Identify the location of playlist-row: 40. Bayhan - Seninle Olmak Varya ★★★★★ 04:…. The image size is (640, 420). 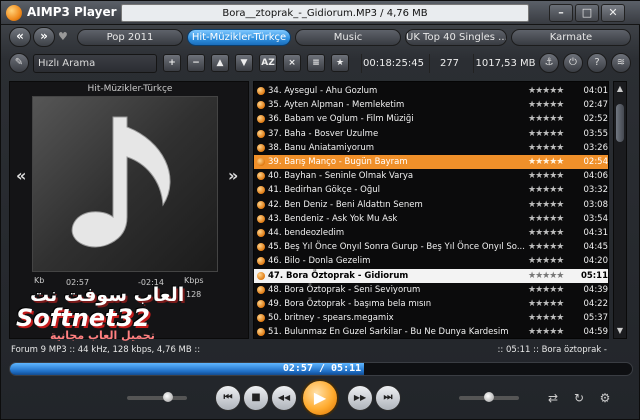
(431, 176).